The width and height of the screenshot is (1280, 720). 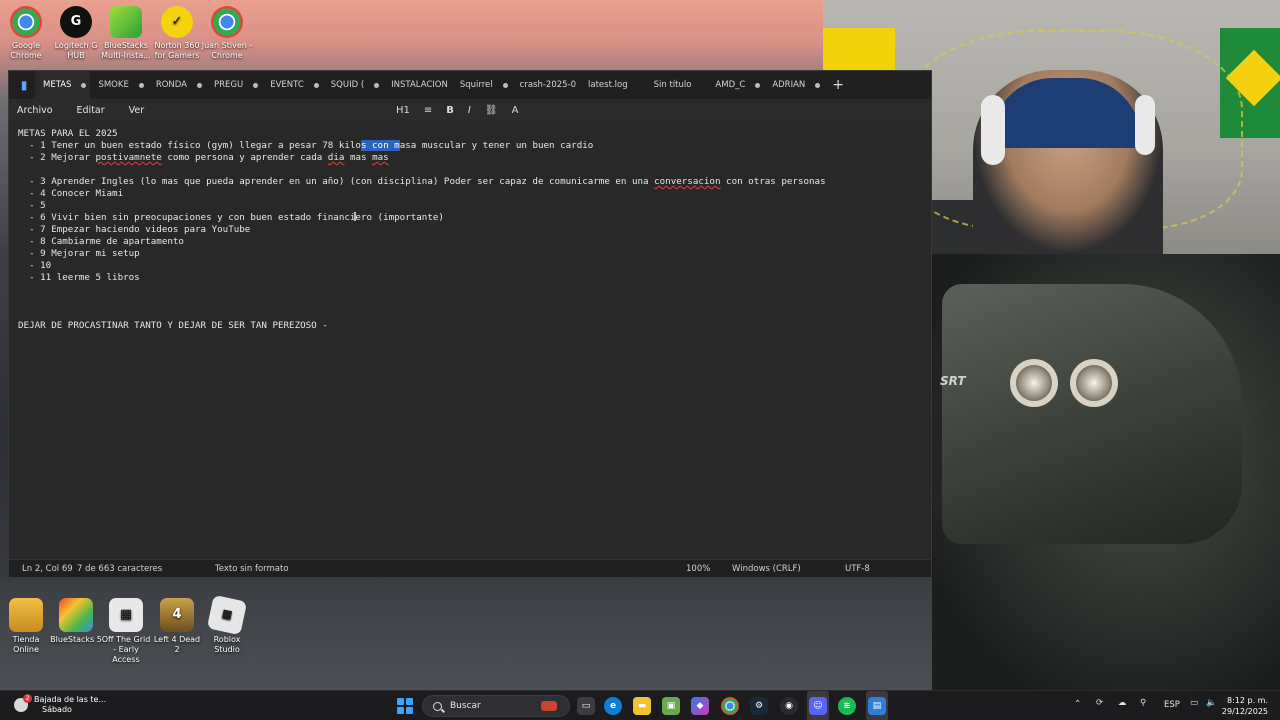 What do you see at coordinates (546, 85) in the screenshot?
I see `tab-crash: crash-2025-0` at bounding box center [546, 85].